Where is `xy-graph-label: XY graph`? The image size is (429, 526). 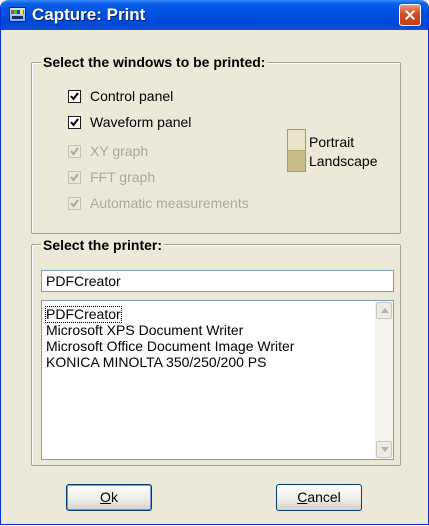 xy-graph-label: XY graph is located at coordinates (119, 151).